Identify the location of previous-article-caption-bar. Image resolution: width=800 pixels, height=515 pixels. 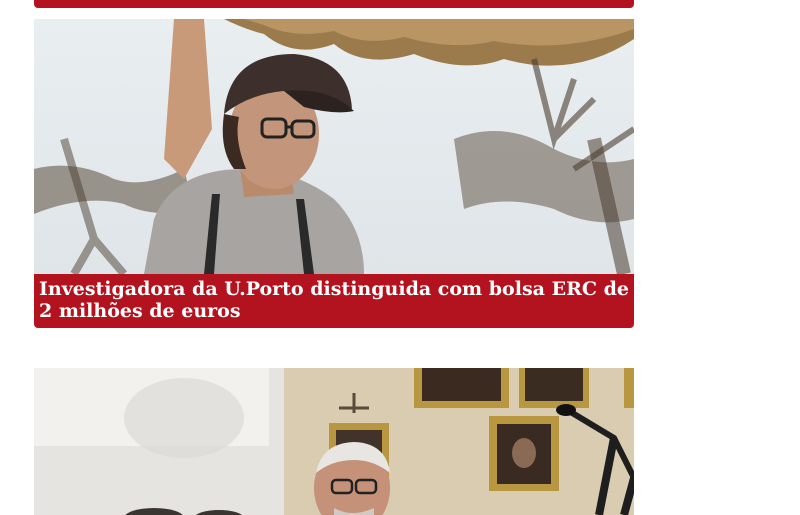
(334, 4).